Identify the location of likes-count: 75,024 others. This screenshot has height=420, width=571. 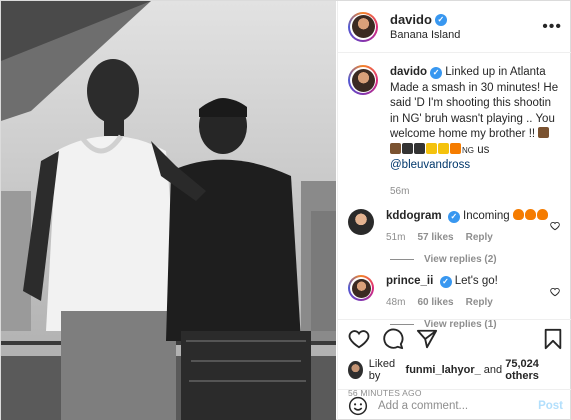
(534, 370).